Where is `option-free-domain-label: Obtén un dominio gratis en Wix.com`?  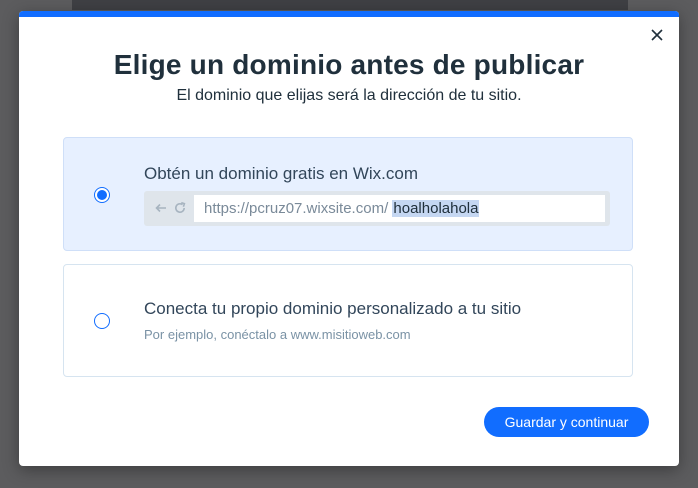
option-free-domain-label: Obtén un dominio gratis en Wix.com is located at coordinates (281, 173).